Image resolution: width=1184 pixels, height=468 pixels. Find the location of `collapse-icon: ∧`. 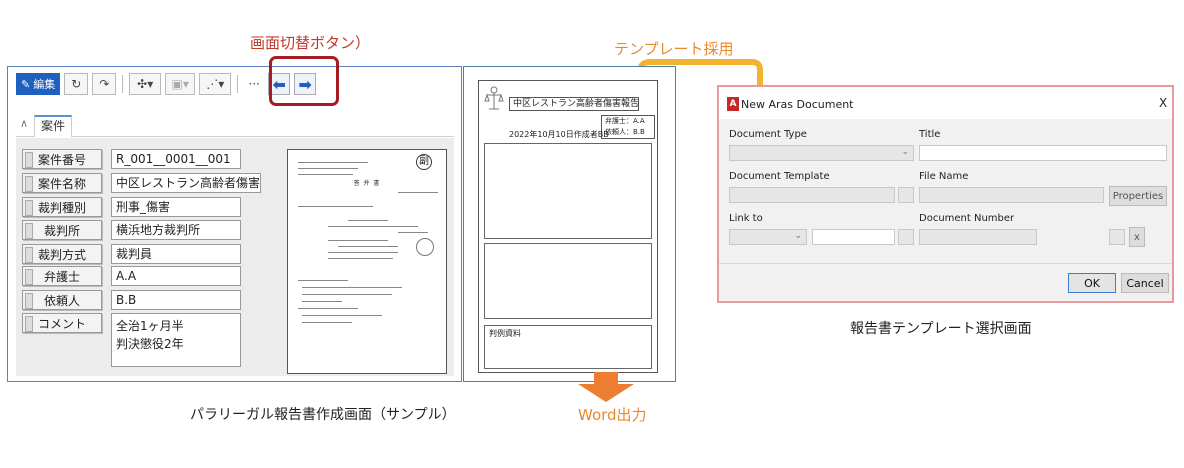

collapse-icon: ∧ is located at coordinates (24, 123).